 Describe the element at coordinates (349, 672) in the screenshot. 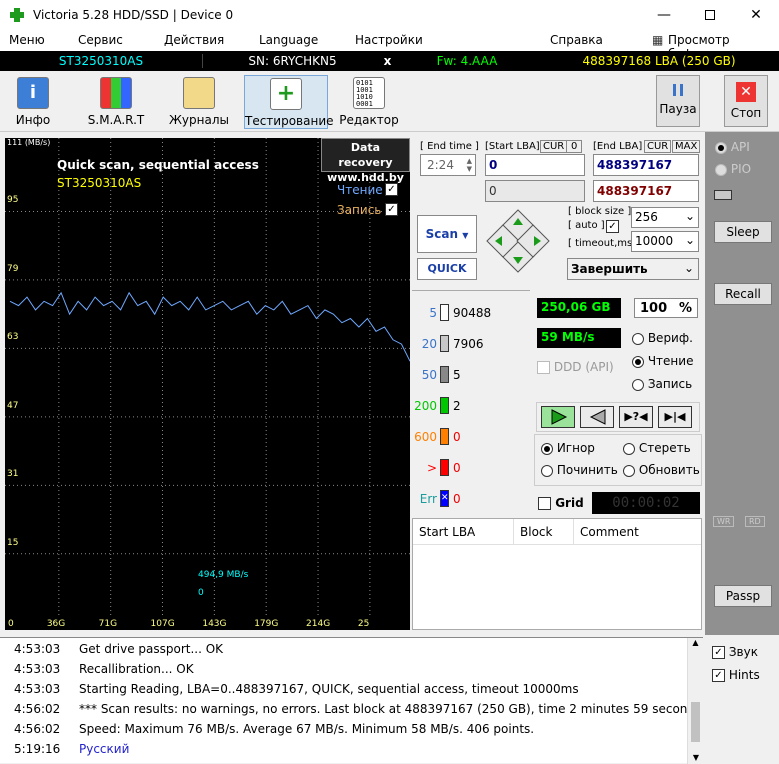

I see `log-row: 4:53:03 Recallibration... OK` at that location.